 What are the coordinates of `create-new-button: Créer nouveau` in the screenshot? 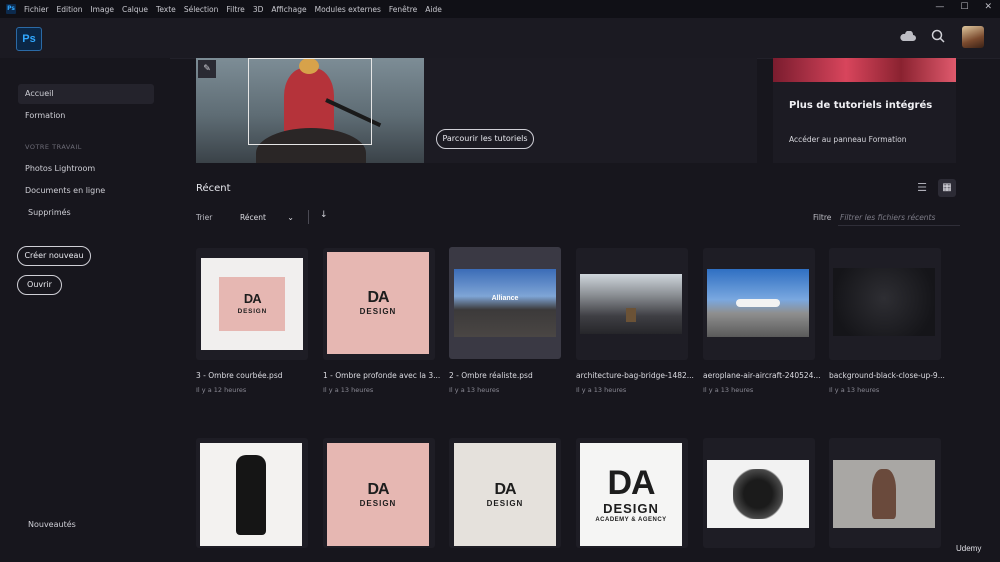 It's located at (54, 256).